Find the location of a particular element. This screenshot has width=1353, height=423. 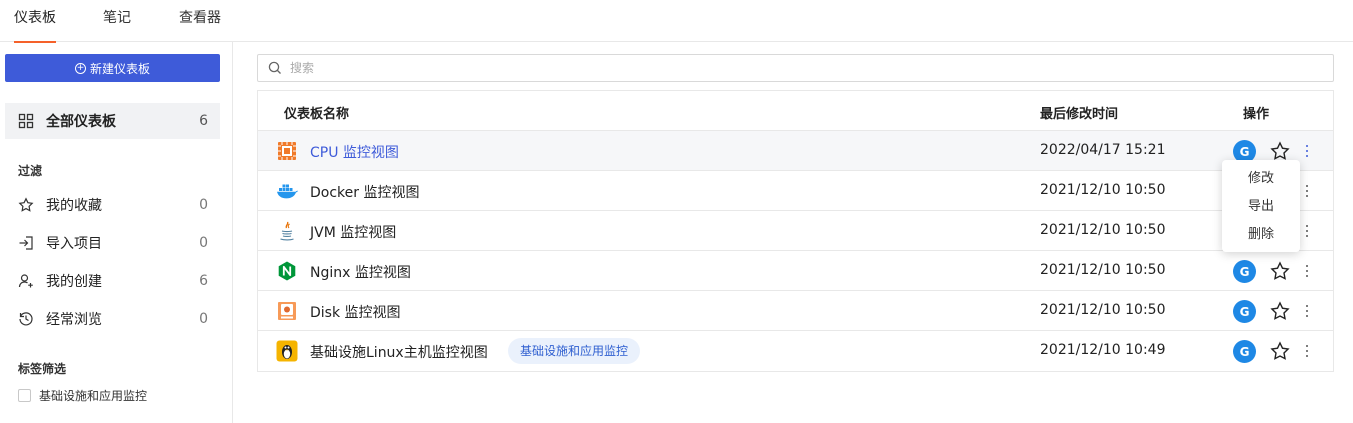

table-header: 仪表板名称 最后修改时间 操作 is located at coordinates (795, 111).